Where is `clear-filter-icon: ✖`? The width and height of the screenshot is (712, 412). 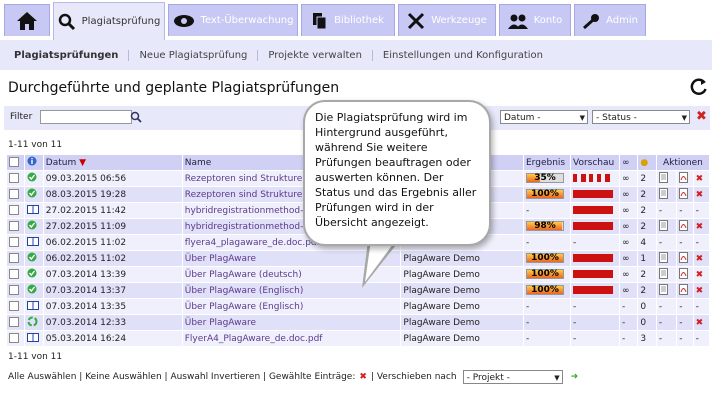
clear-filter-icon: ✖ is located at coordinates (701, 116).